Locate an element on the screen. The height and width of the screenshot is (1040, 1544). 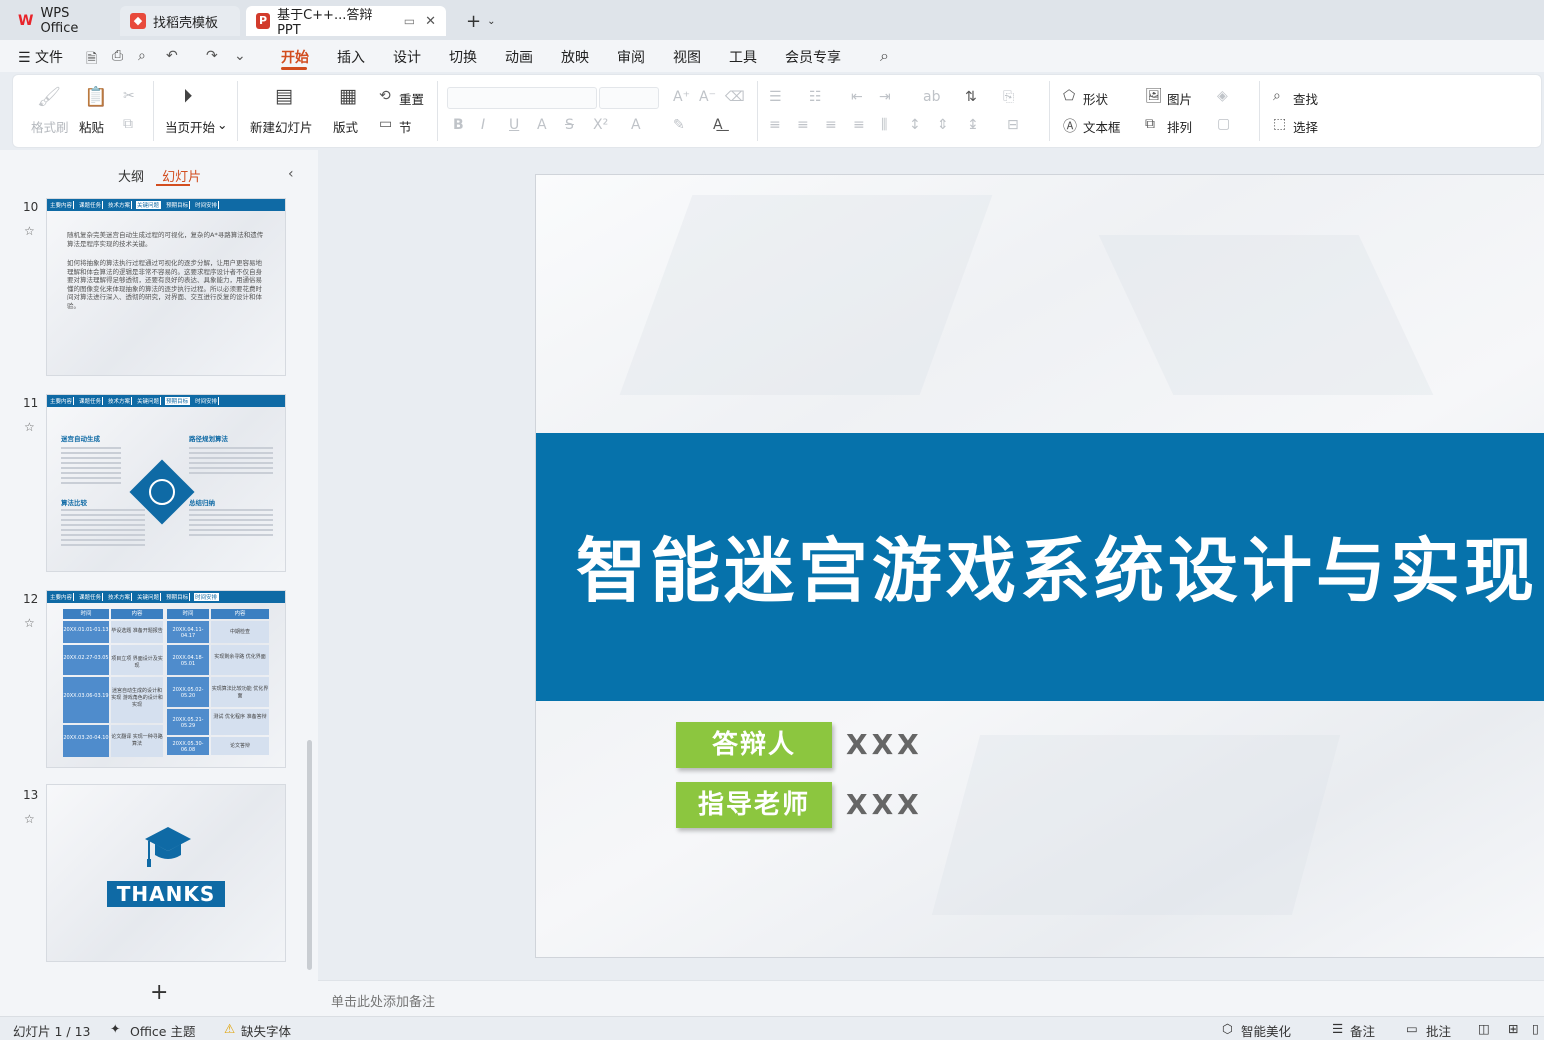
tab-outline: 大纲 is located at coordinates (131, 177).